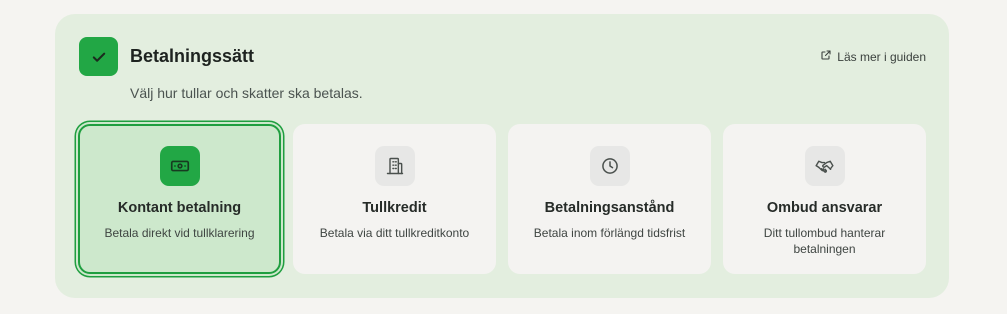 This screenshot has height=314, width=1007. I want to click on section-title: Betalningssätt, so click(192, 56).